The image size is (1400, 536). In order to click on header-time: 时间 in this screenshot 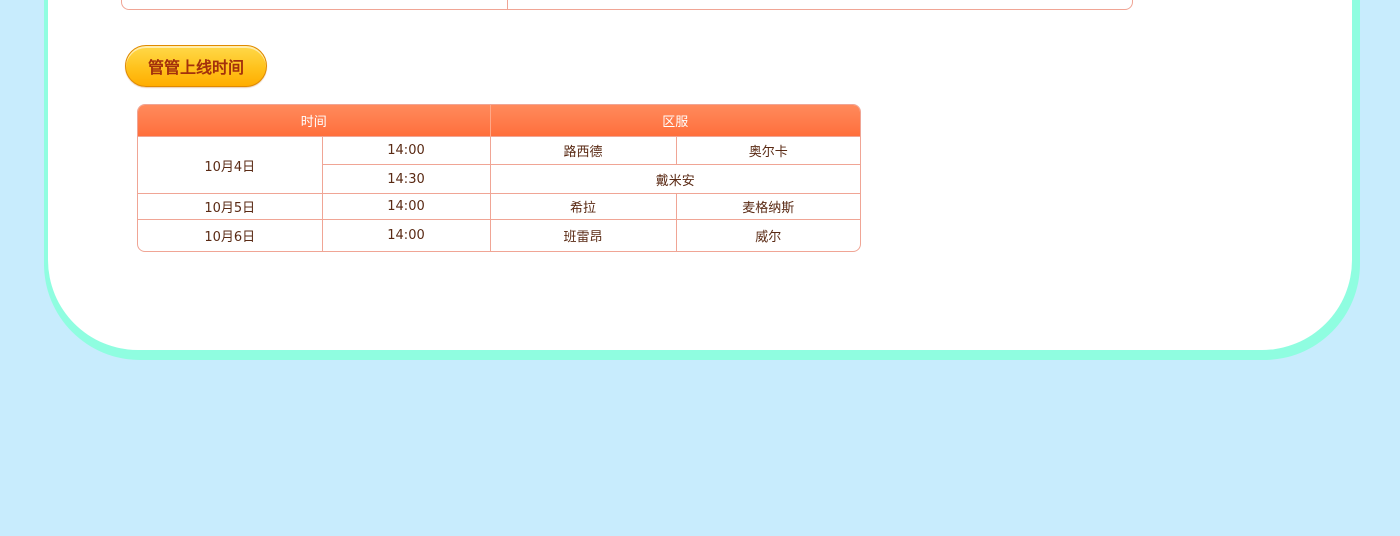, I will do `click(314, 121)`.